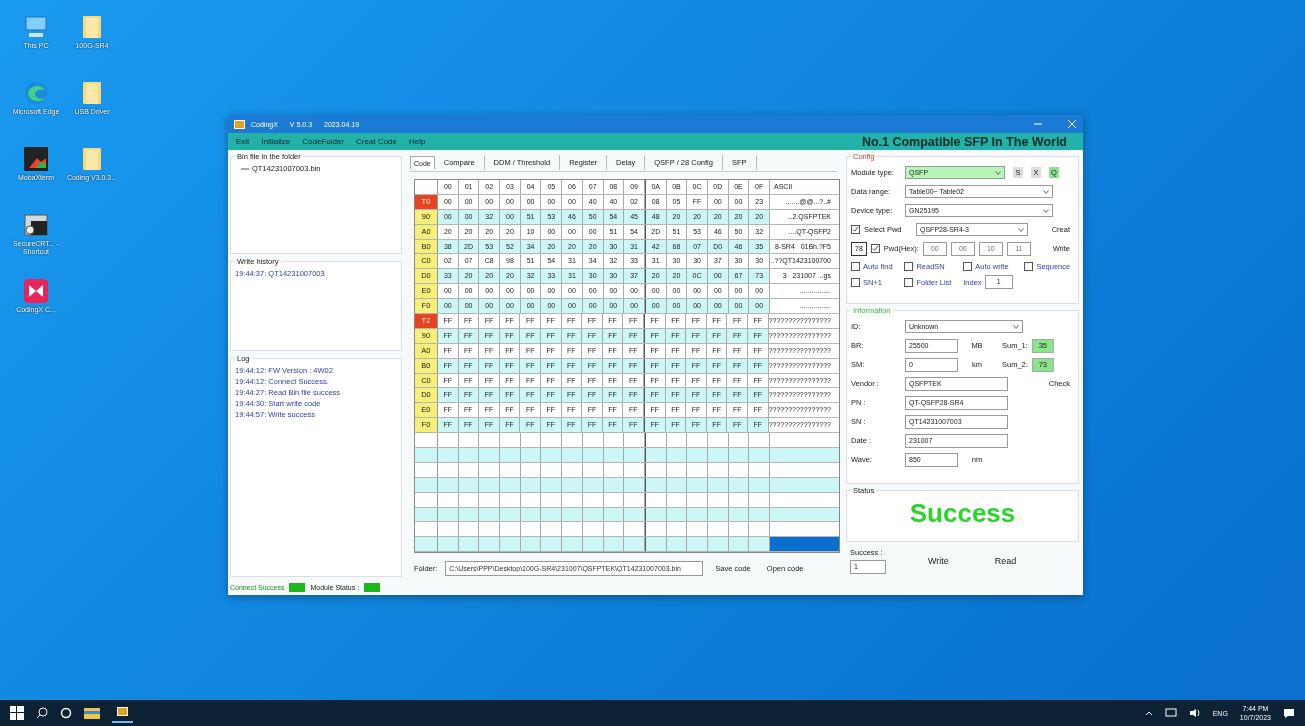 Image resolution: width=1305 pixels, height=726 pixels. I want to click on action-button: Read, so click(1005, 561).